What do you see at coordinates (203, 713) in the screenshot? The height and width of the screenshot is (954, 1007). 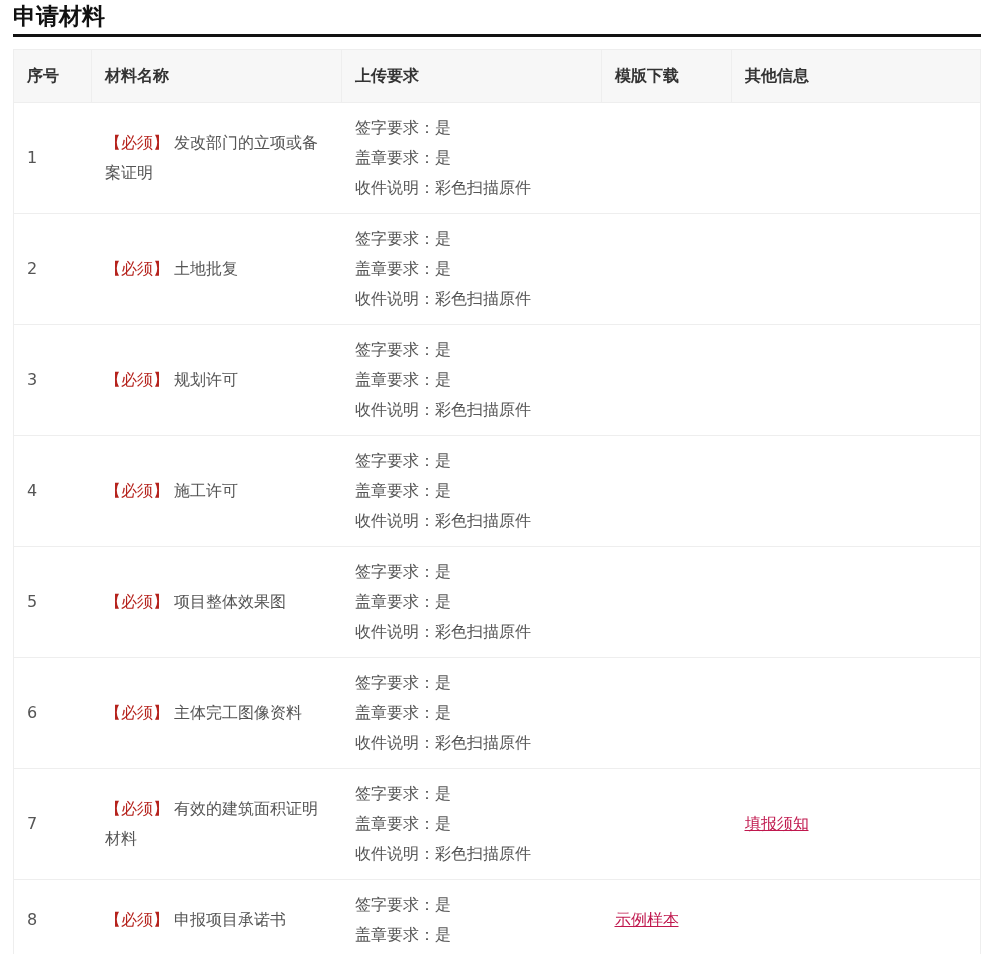 I see `material-name: 【必须】 主体完工图像资料` at bounding box center [203, 713].